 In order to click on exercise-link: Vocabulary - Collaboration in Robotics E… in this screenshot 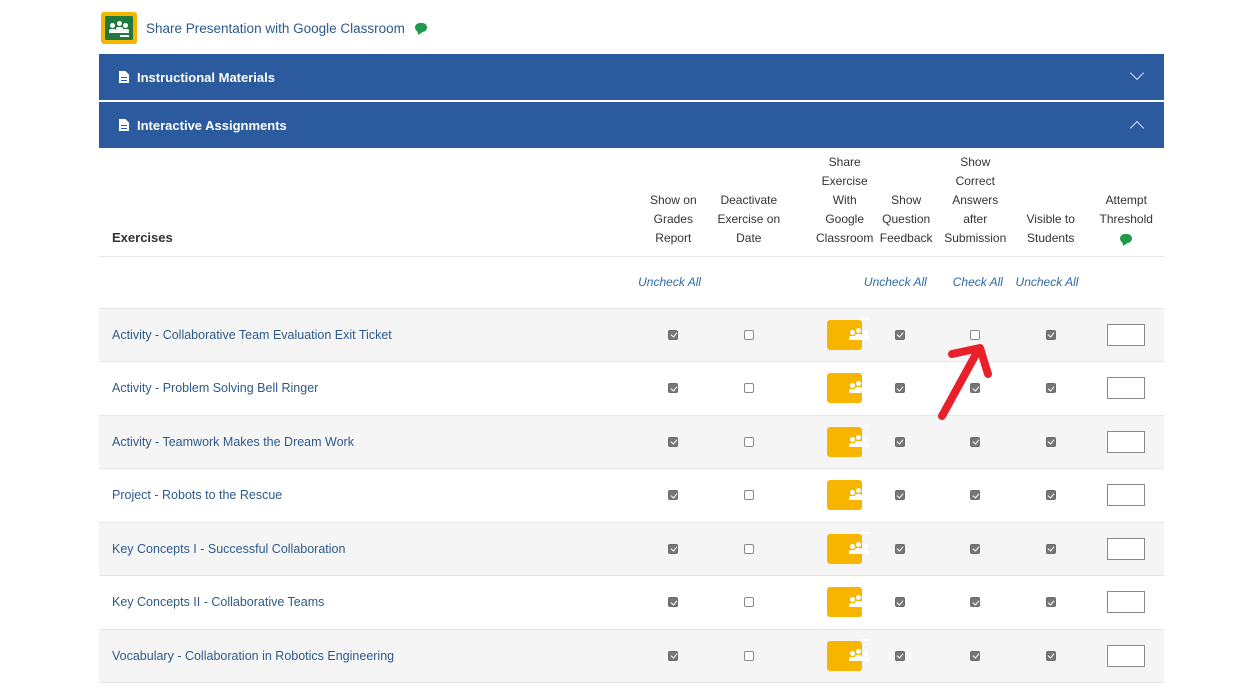, I will do `click(253, 656)`.